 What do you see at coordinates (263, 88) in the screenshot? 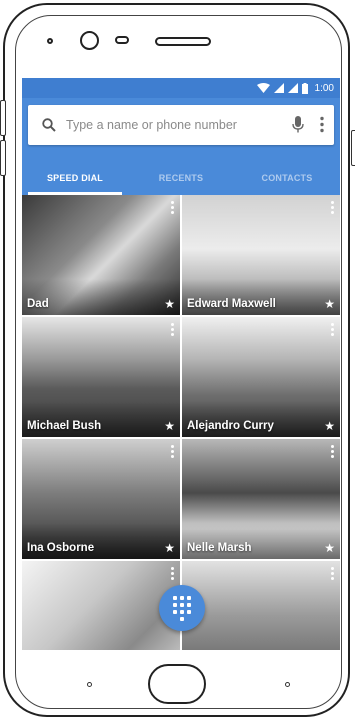
I see `wifi-icon` at bounding box center [263, 88].